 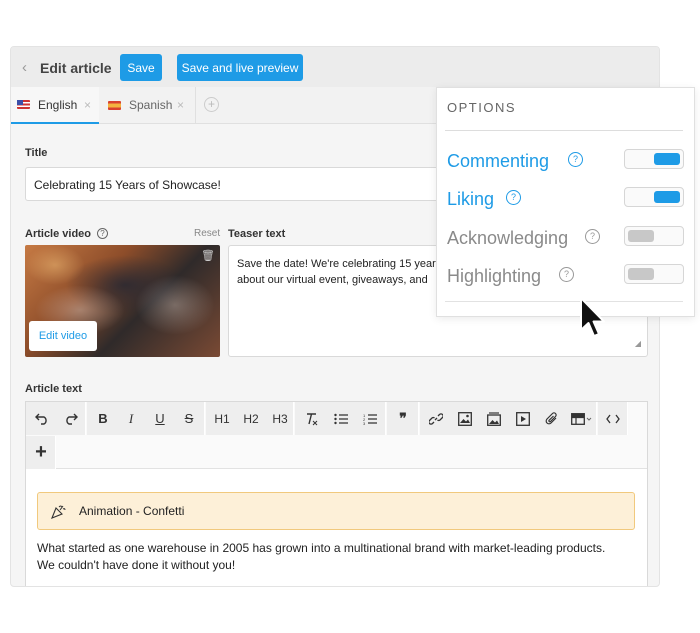 What do you see at coordinates (654, 159) in the screenshot?
I see `commenting-toggle` at bounding box center [654, 159].